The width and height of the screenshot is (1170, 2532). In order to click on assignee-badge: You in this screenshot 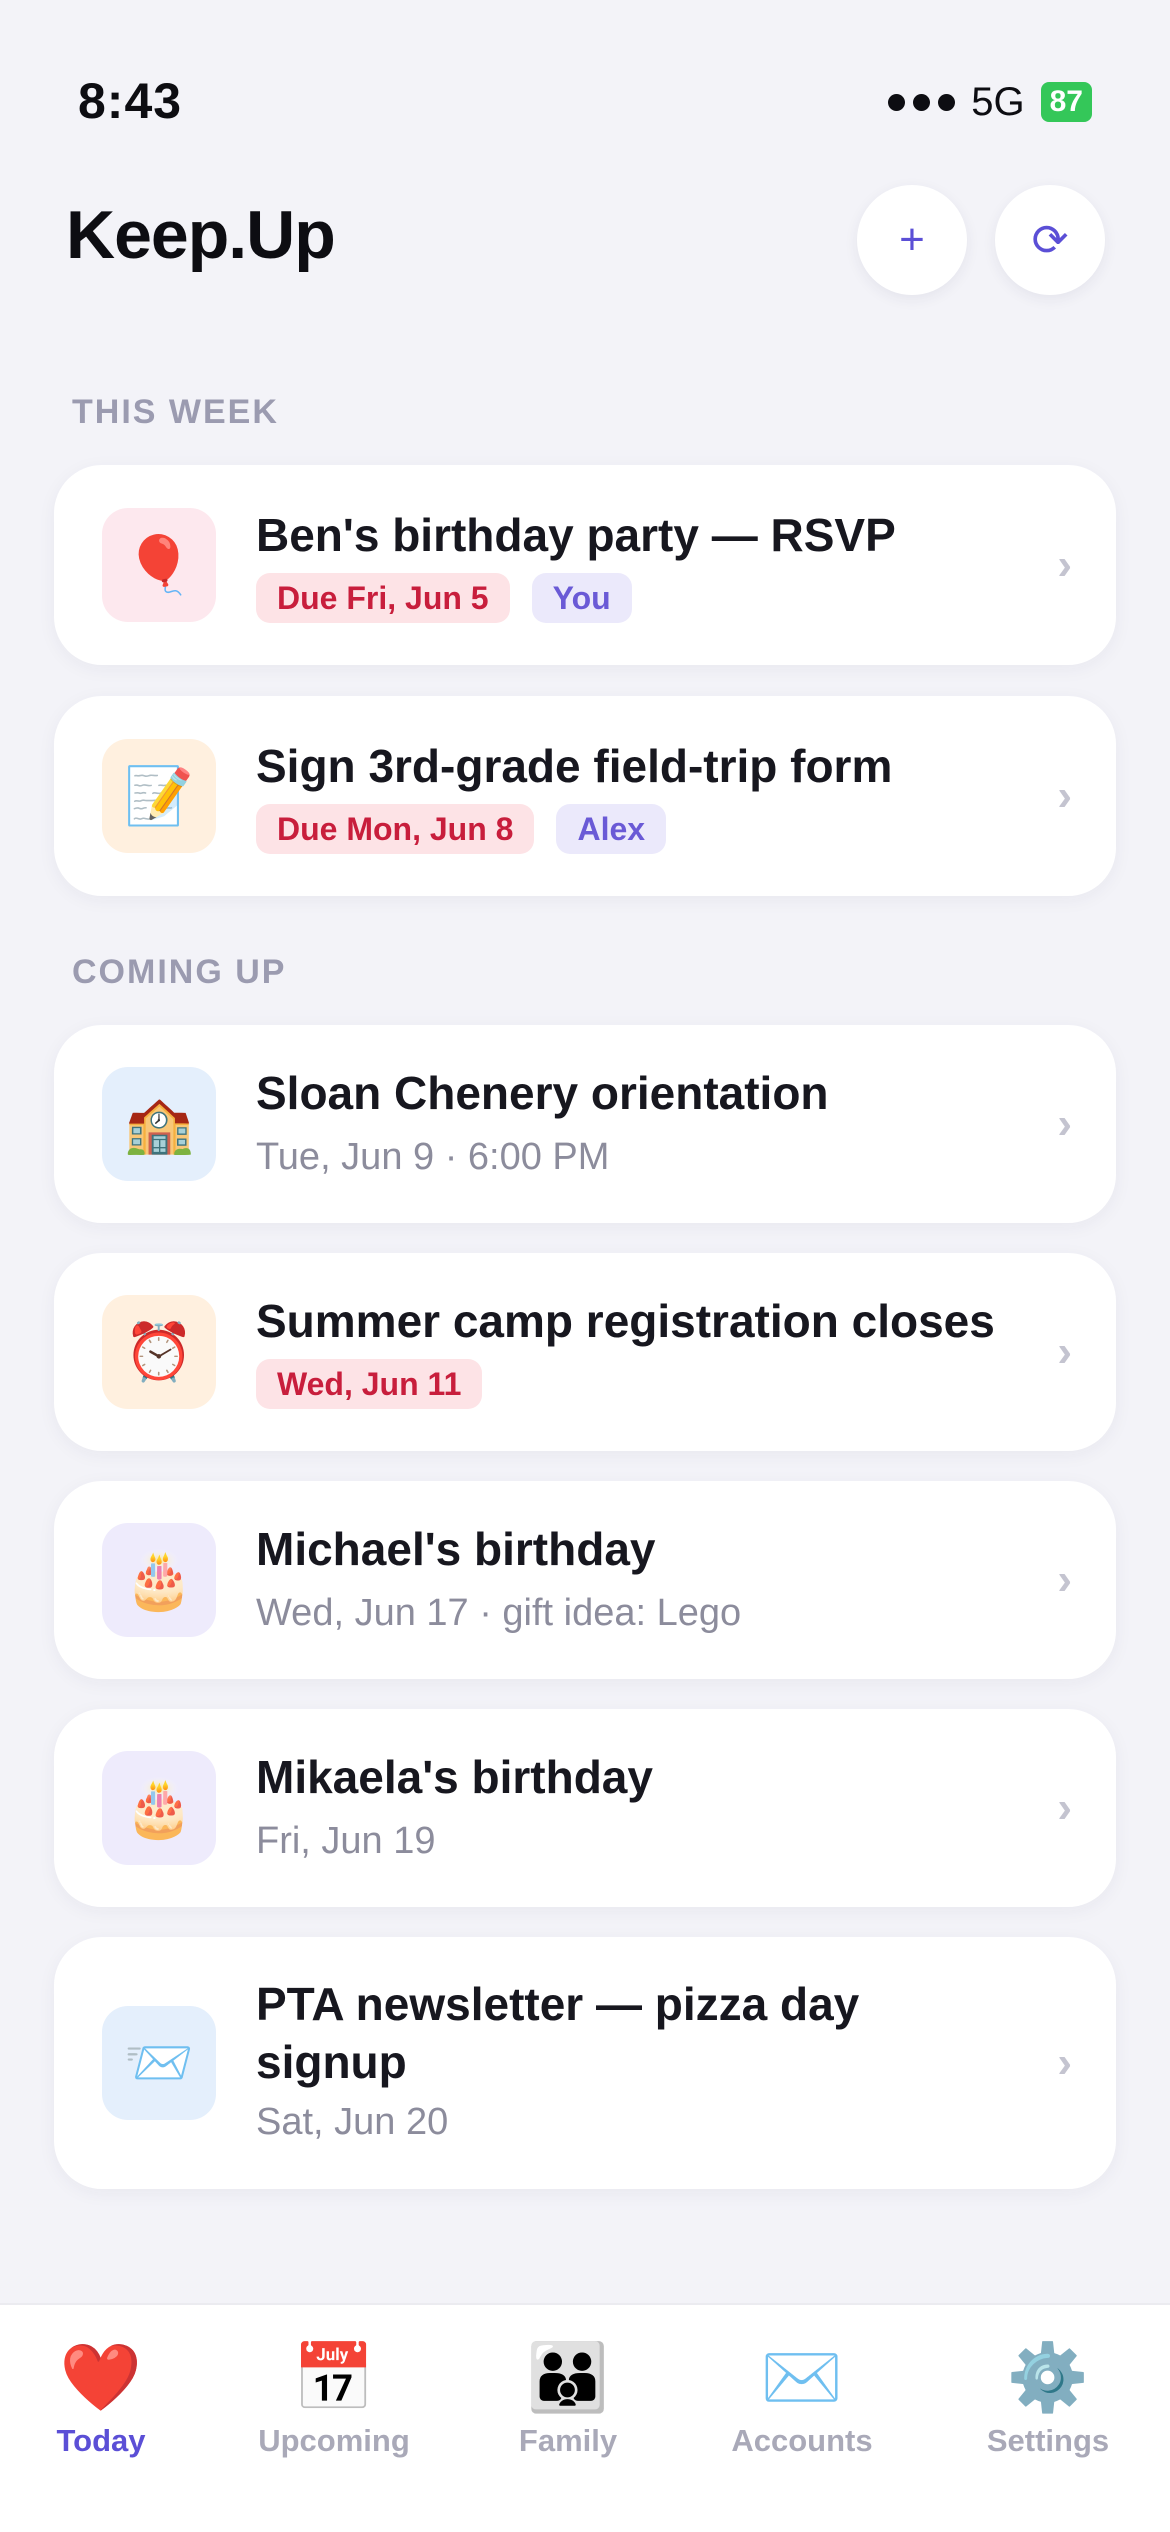, I will do `click(581, 598)`.